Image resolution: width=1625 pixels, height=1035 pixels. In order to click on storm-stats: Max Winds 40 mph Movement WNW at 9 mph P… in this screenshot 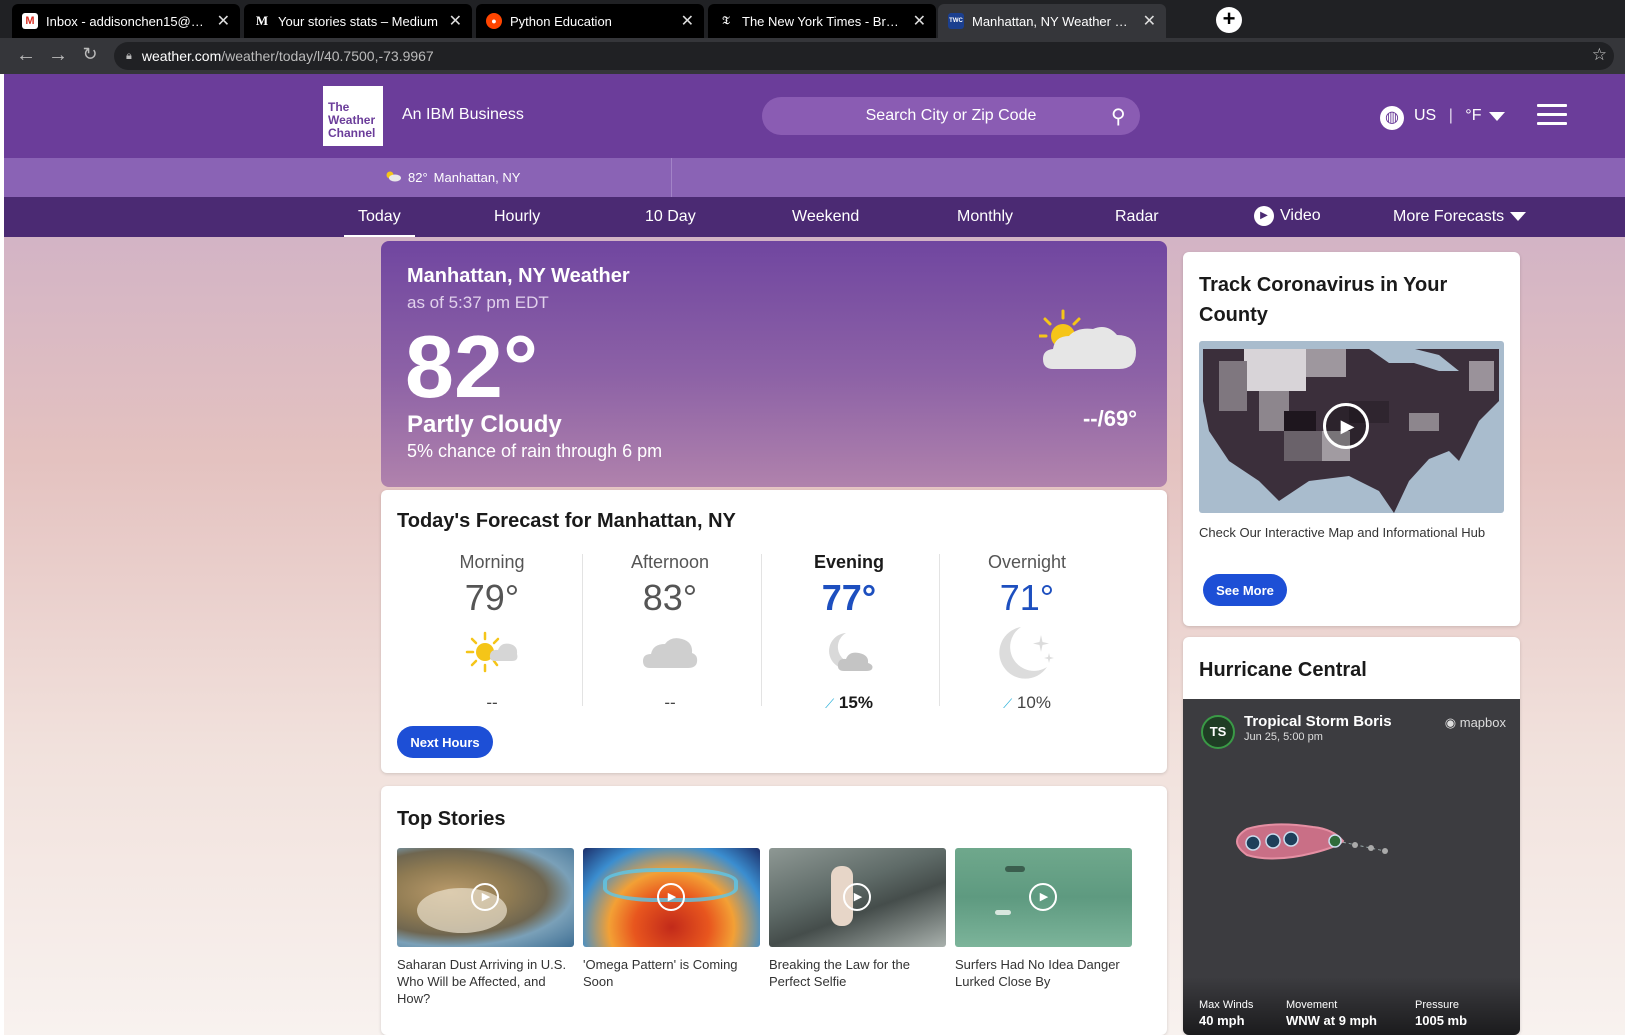, I will do `click(1351, 1006)`.